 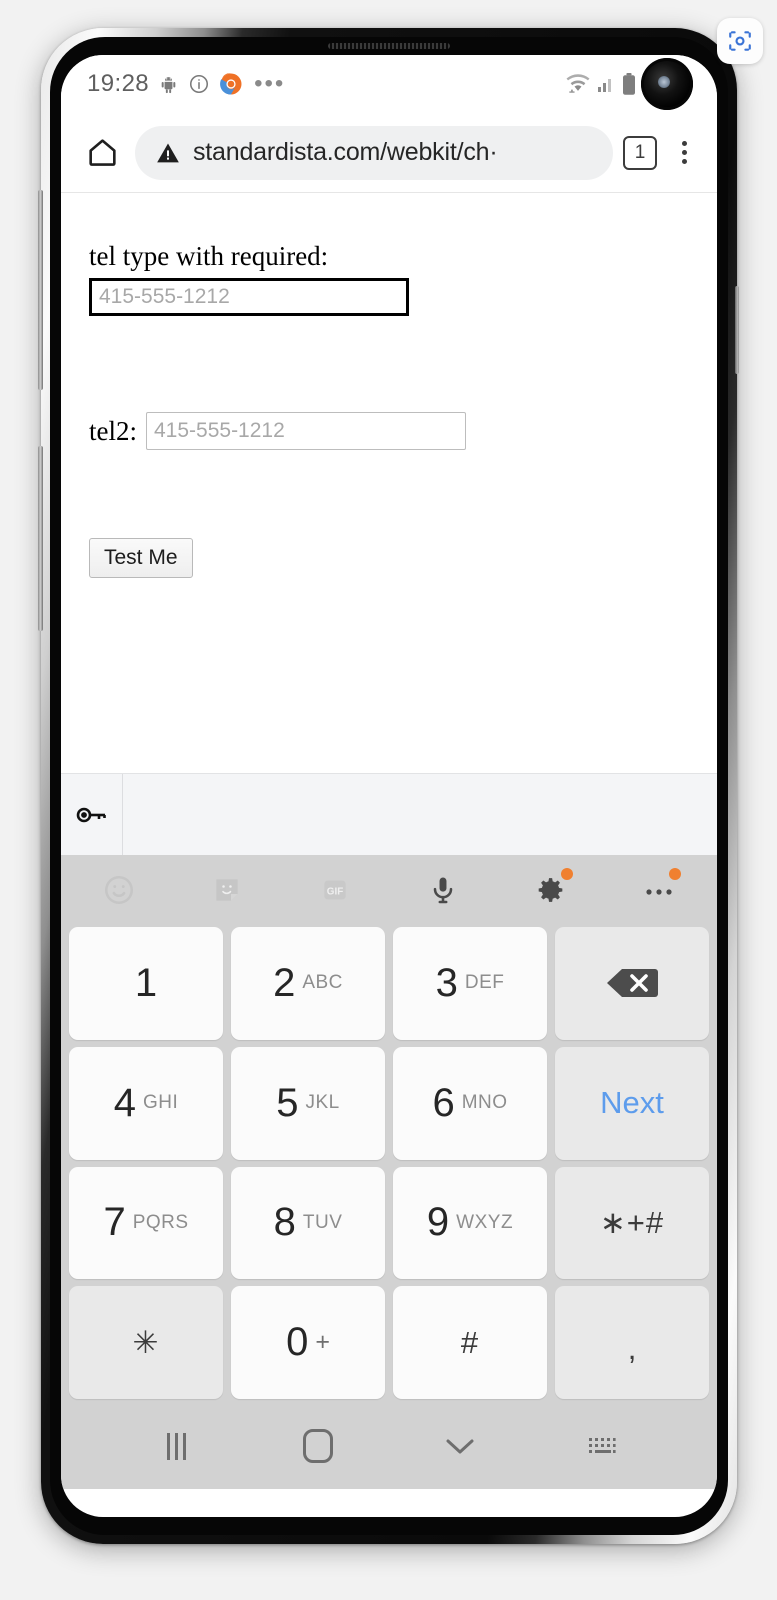 I want to click on key-7: 7 PQRS, so click(x=146, y=1223).